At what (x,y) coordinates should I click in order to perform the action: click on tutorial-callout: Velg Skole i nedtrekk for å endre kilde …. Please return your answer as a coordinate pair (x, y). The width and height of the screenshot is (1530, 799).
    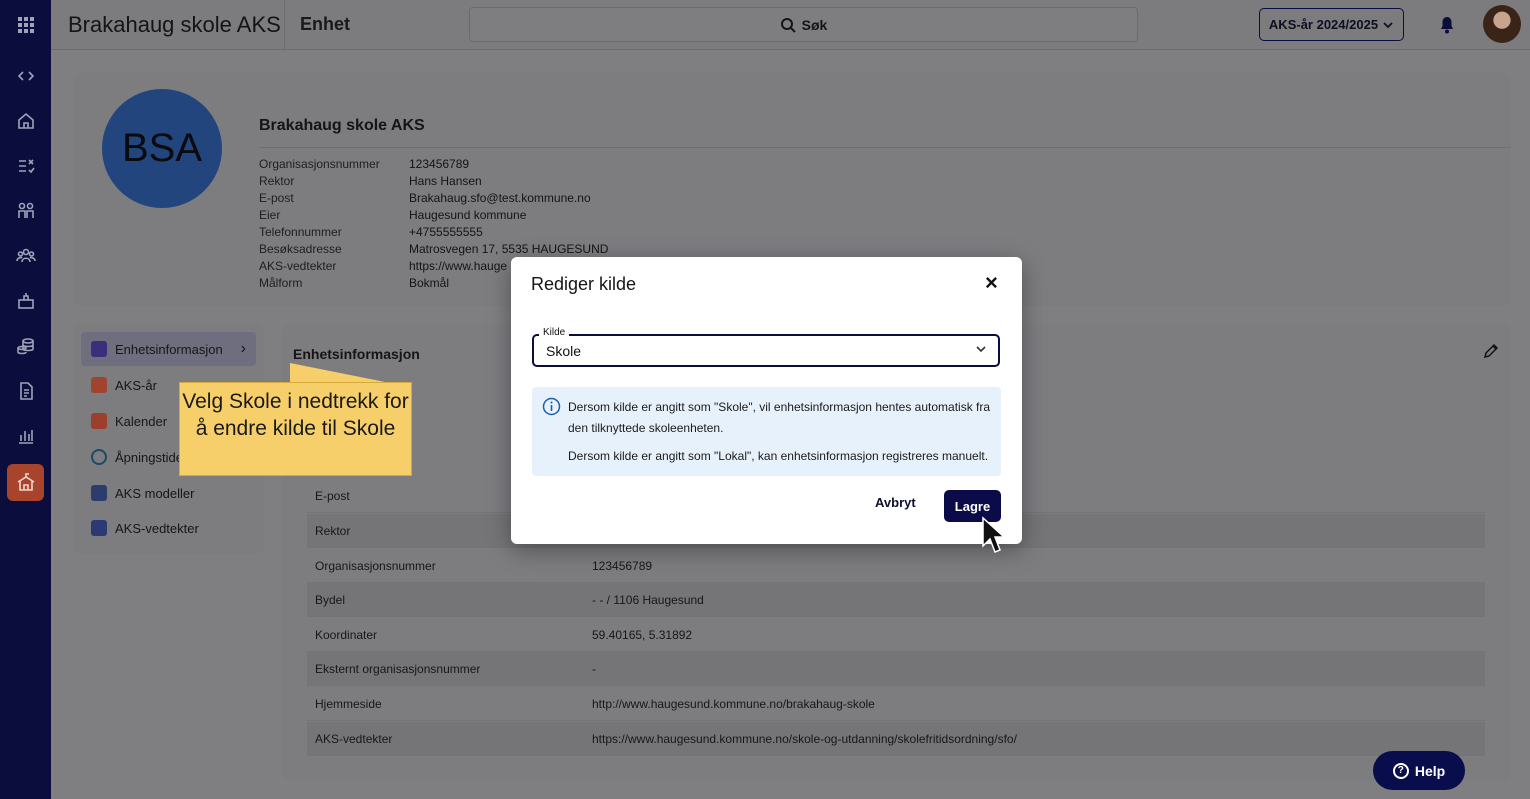
    Looking at the image, I should click on (295, 429).